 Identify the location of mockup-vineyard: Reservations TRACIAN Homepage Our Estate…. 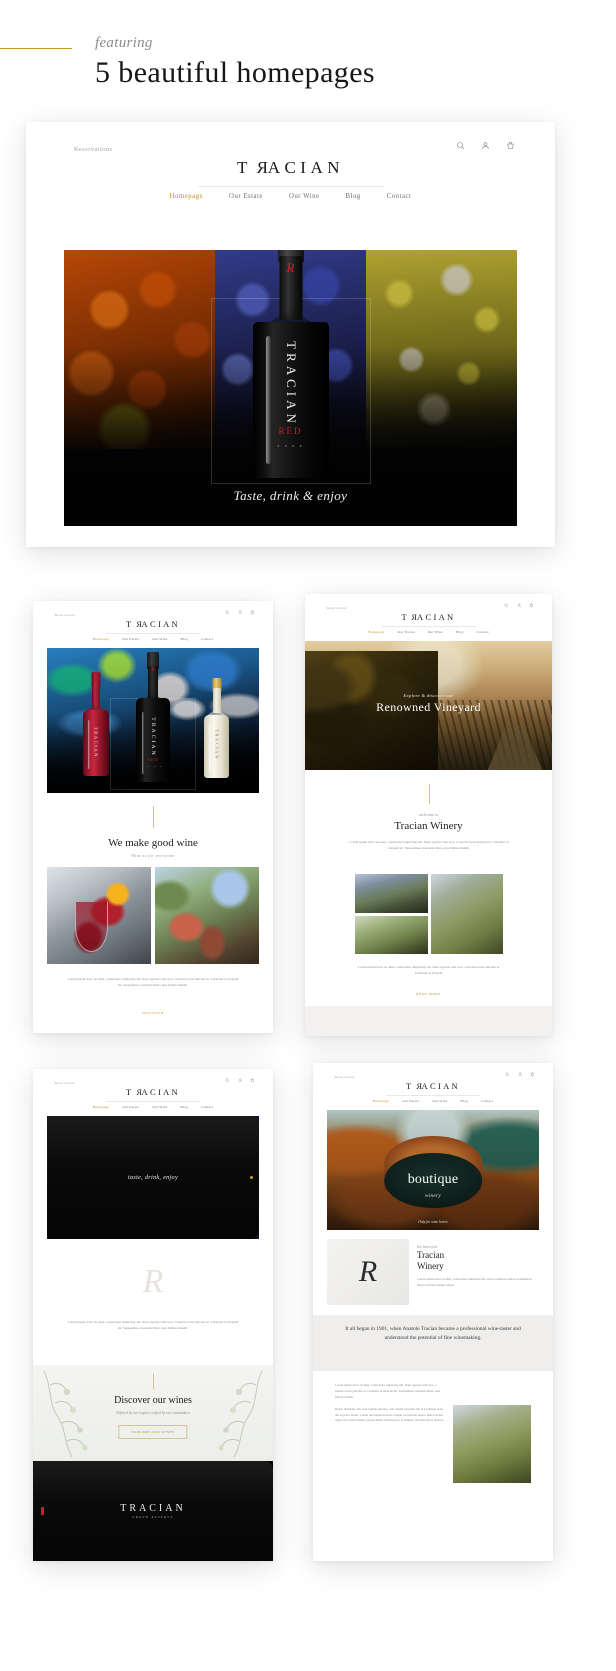
(428, 815).